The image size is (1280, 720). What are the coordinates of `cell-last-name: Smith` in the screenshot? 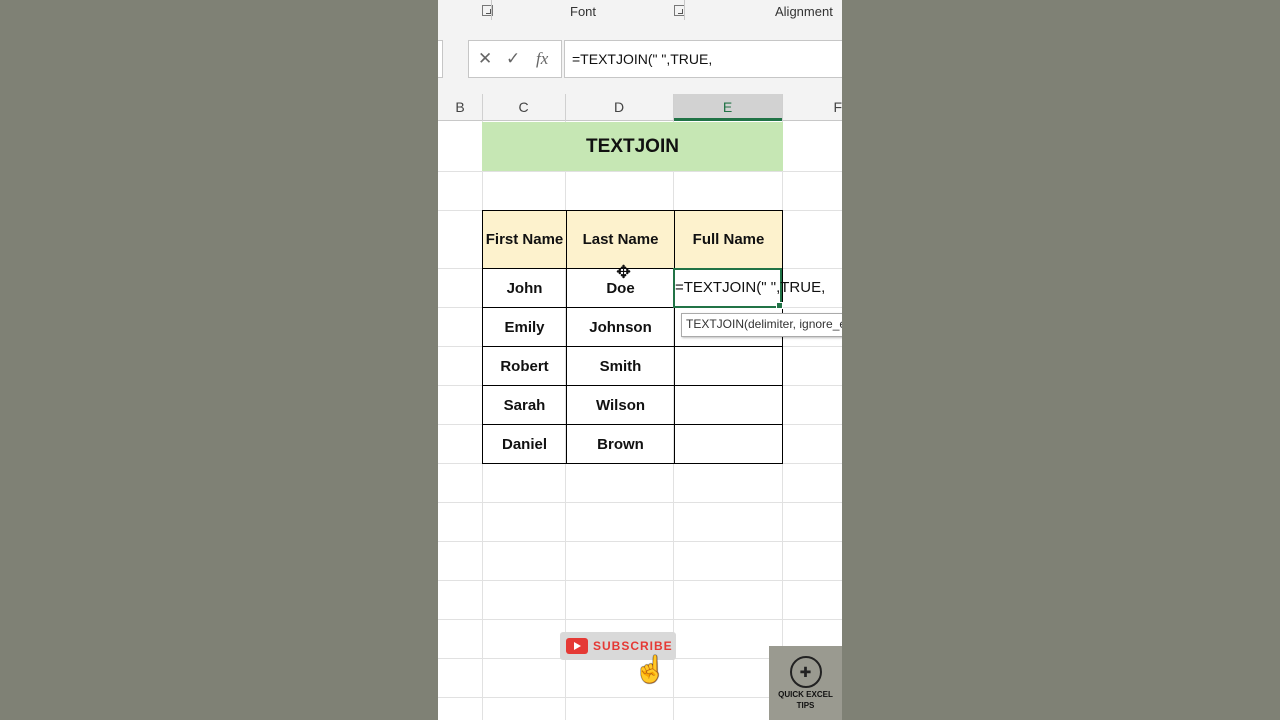 It's located at (620, 366).